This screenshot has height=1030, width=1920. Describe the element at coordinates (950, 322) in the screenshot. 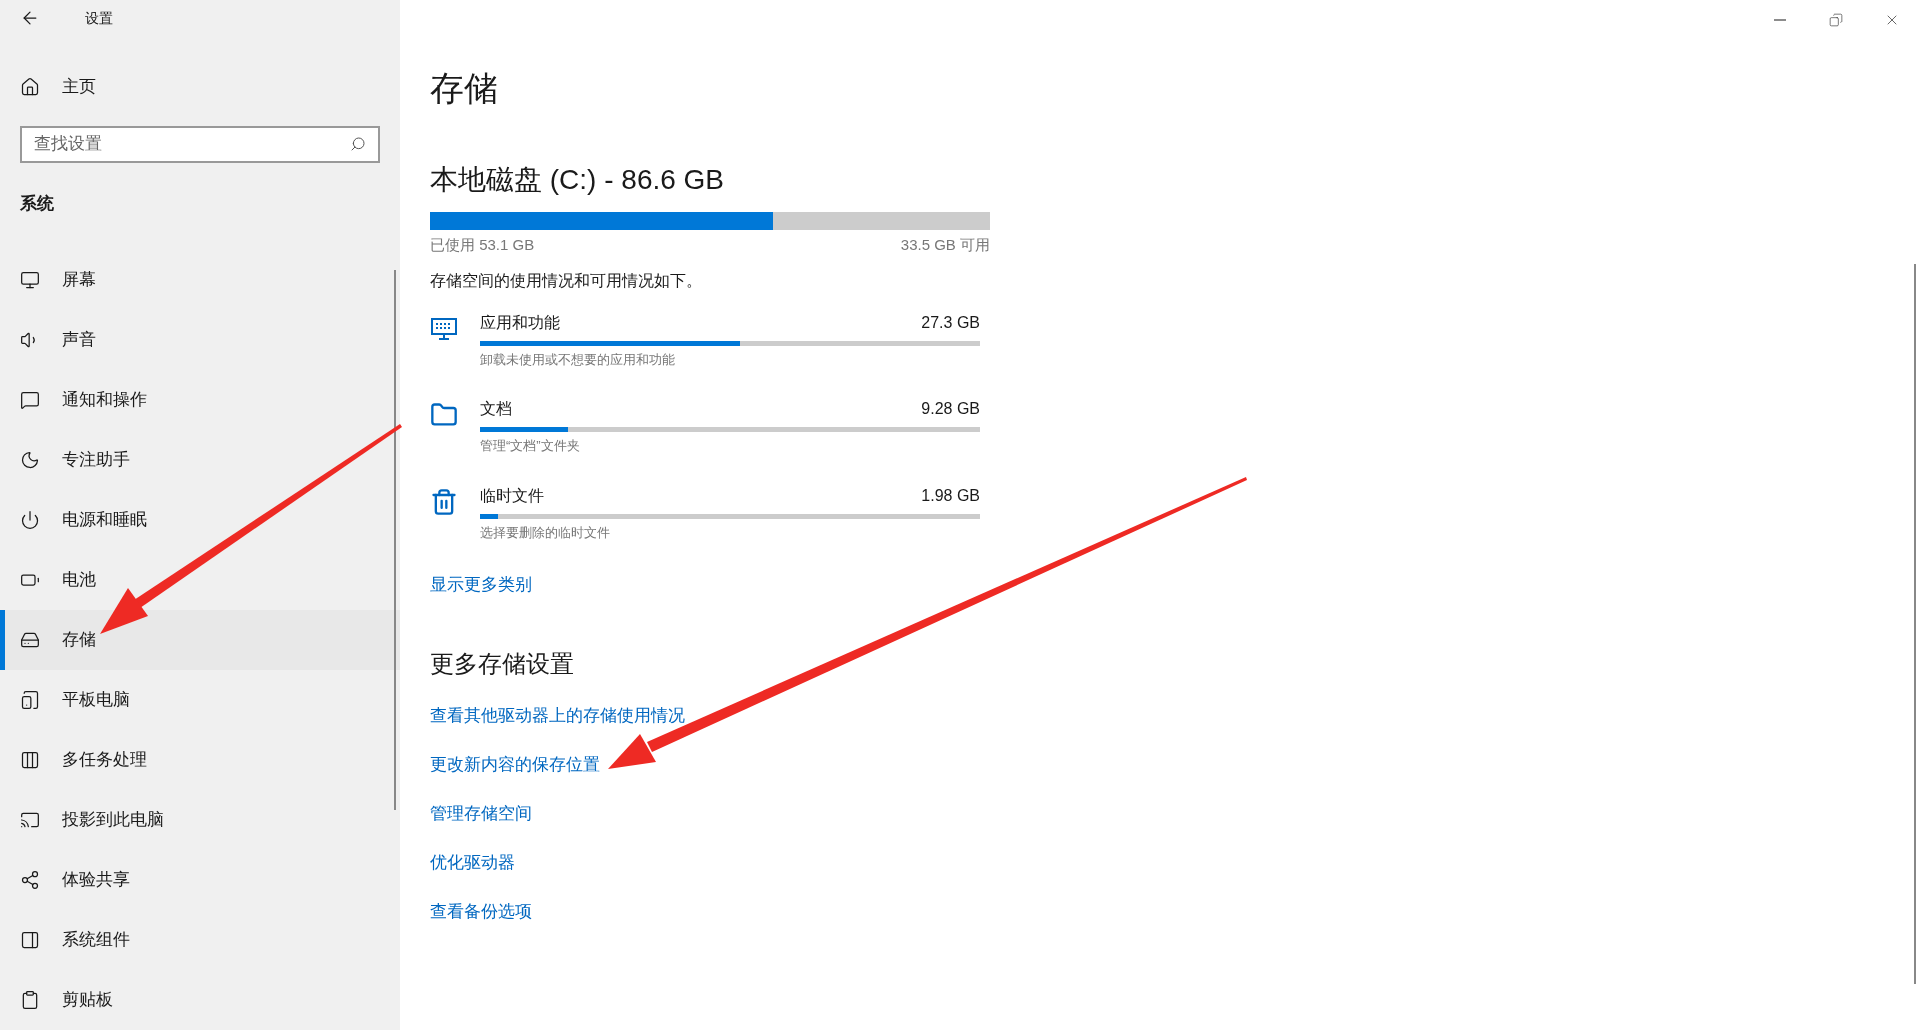

I see `category-size: 27.3 GB` at that location.